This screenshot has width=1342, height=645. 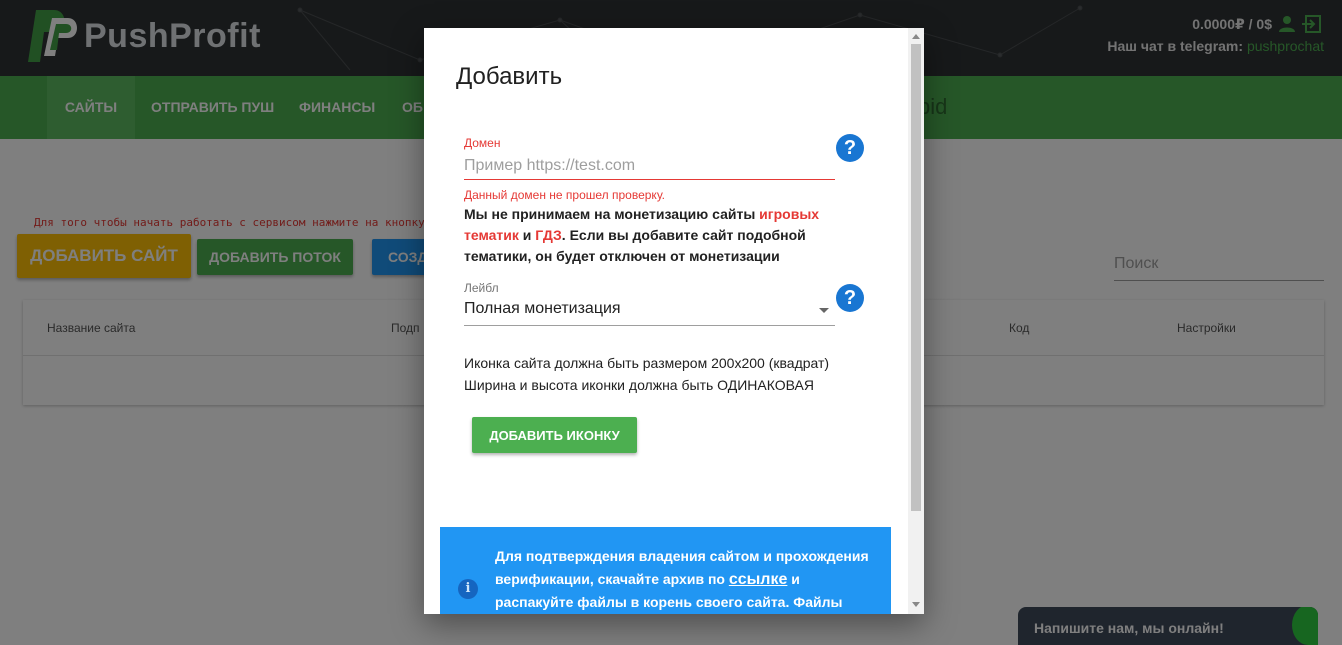 I want to click on warning-highlight-gdz: ГДЗ, so click(x=548, y=235).